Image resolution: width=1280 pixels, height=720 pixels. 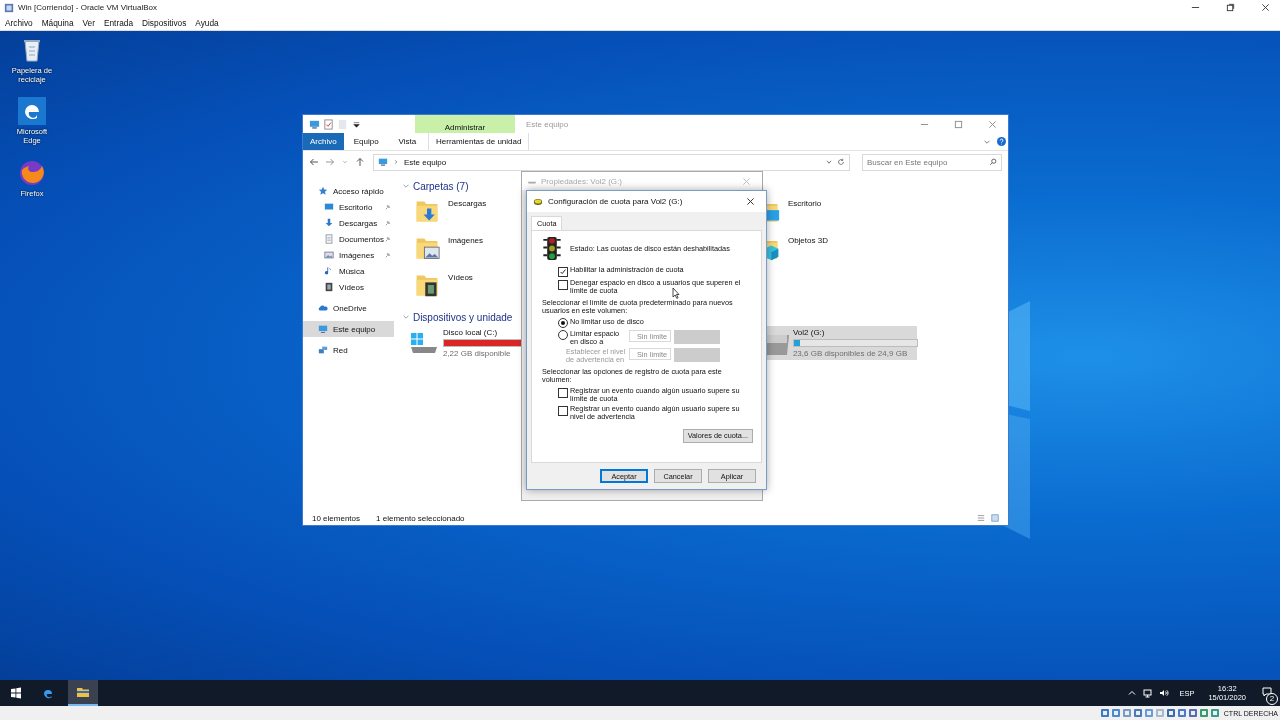 I want to click on window-title: Win [Corriendo] - Oracle VM VirtualBox, so click(x=87, y=7).